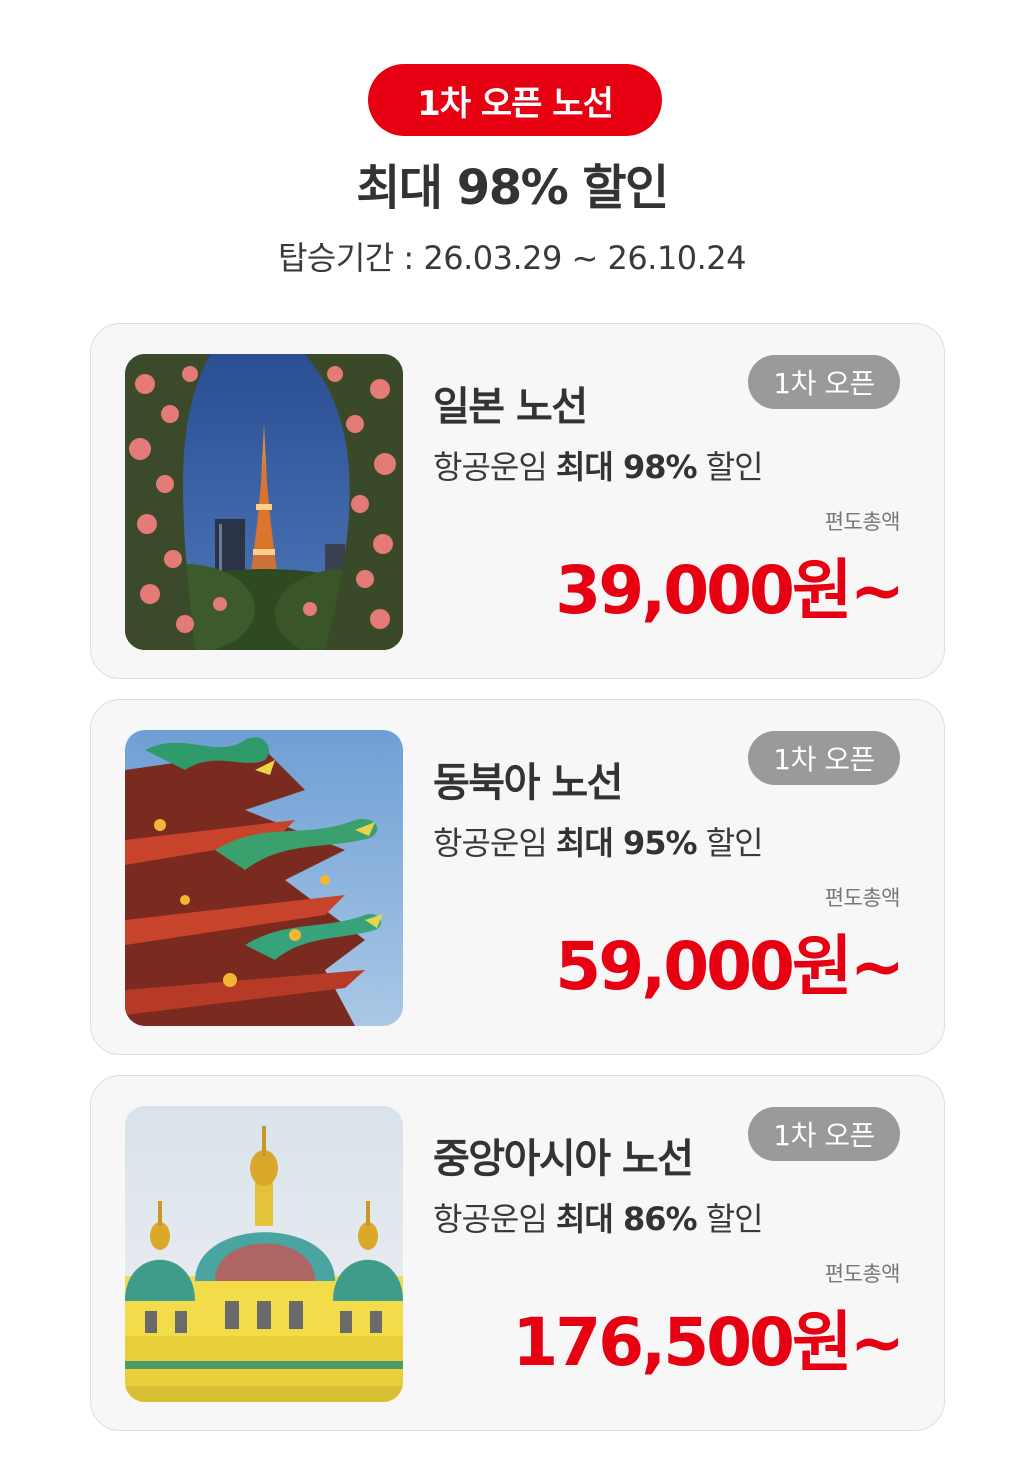 This screenshot has width=1024, height=1464. Describe the element at coordinates (626, 467) in the screenshot. I see `fare-max-discount: 최대 98%` at that location.